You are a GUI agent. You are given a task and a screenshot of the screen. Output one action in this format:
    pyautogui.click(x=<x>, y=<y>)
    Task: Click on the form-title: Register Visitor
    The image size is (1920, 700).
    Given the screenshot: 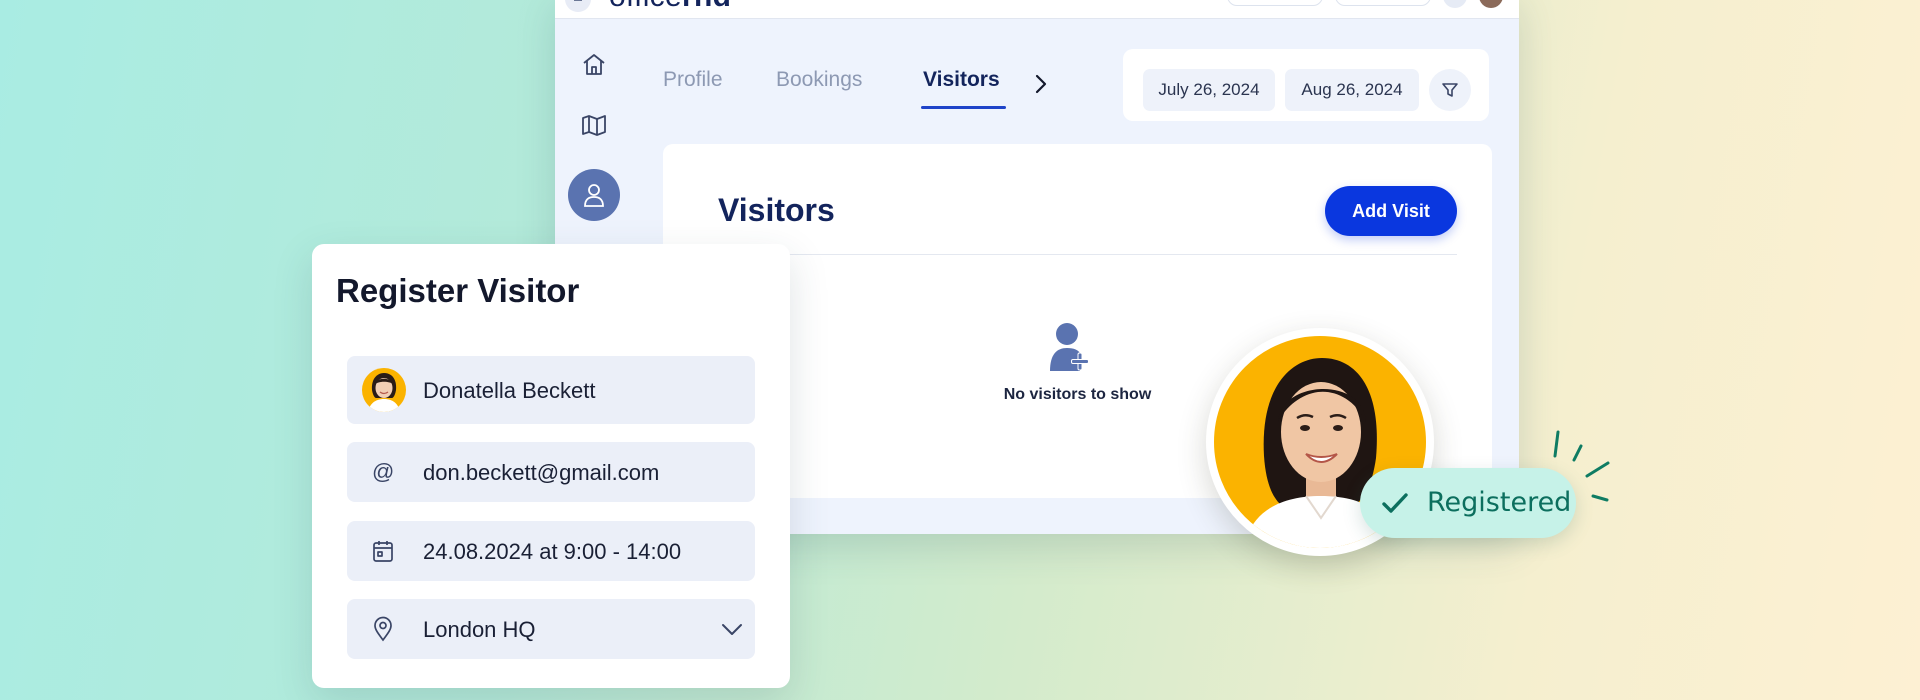 What is the action you would take?
    pyautogui.click(x=458, y=290)
    